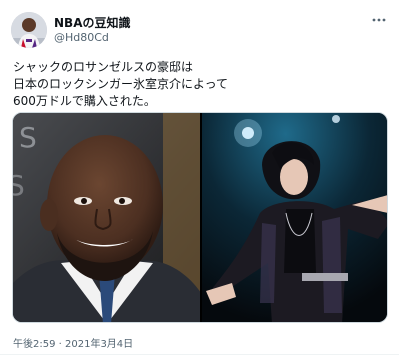 Image resolution: width=399 pixels, height=361 pixels. I want to click on avatar, so click(29, 30).